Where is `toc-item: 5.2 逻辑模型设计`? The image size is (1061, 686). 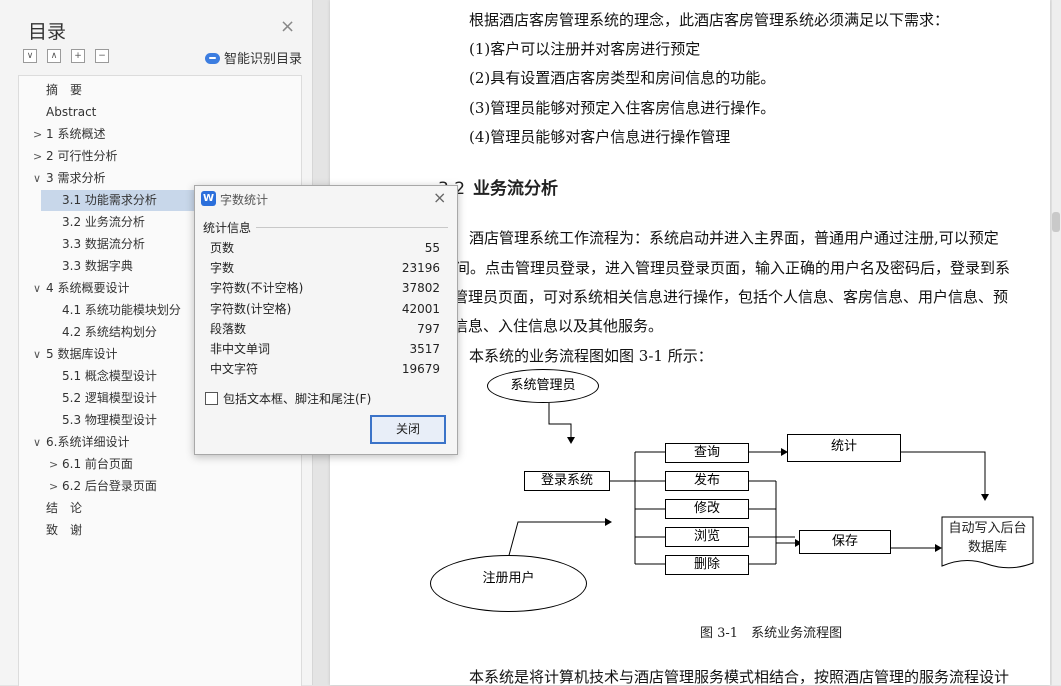 toc-item: 5.2 逻辑模型设计 is located at coordinates (109, 398).